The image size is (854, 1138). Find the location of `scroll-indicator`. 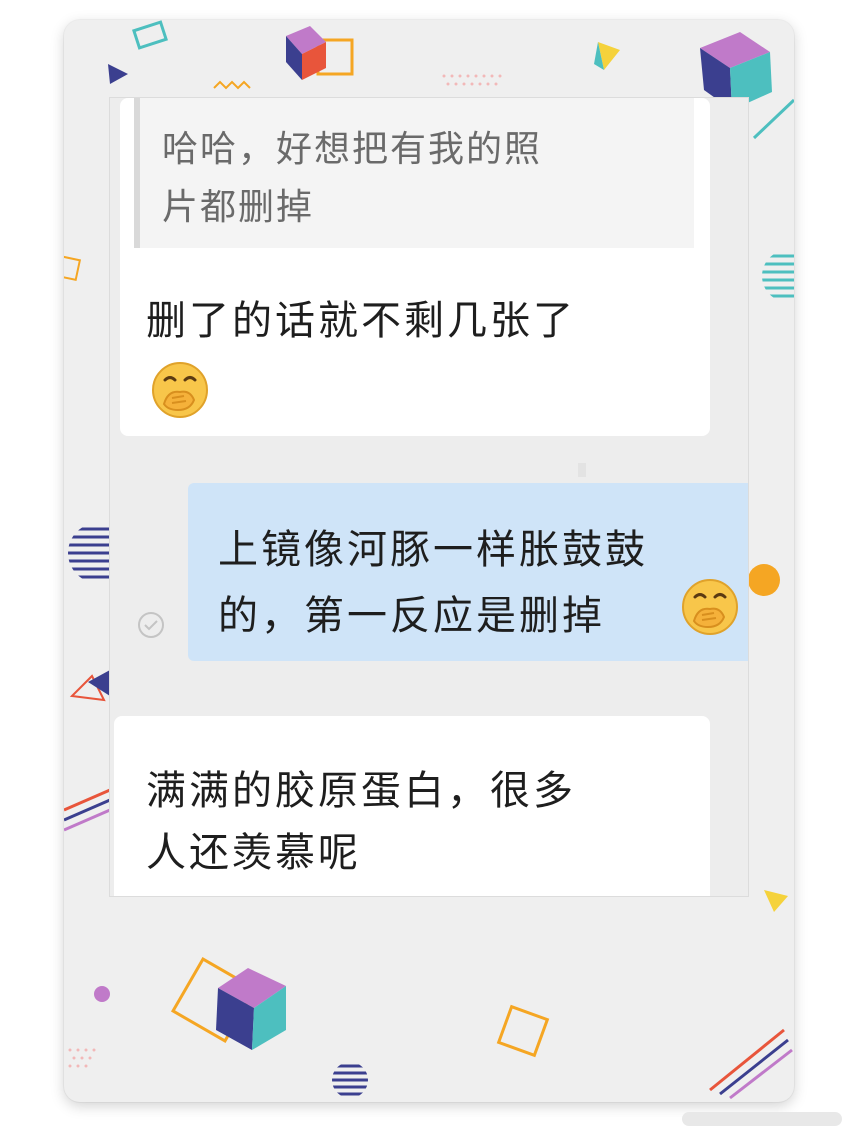

scroll-indicator is located at coordinates (582, 470).